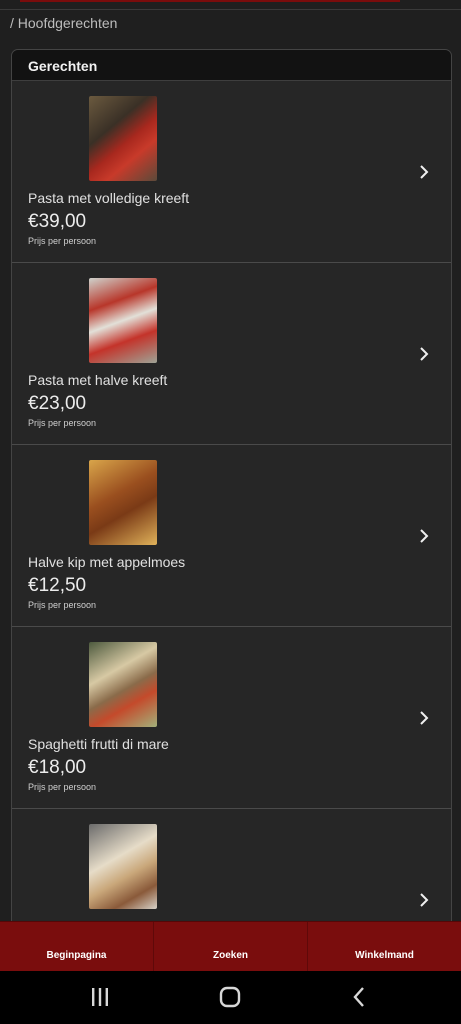 The image size is (461, 1024). I want to click on recent-apps-icon, so click(100, 997).